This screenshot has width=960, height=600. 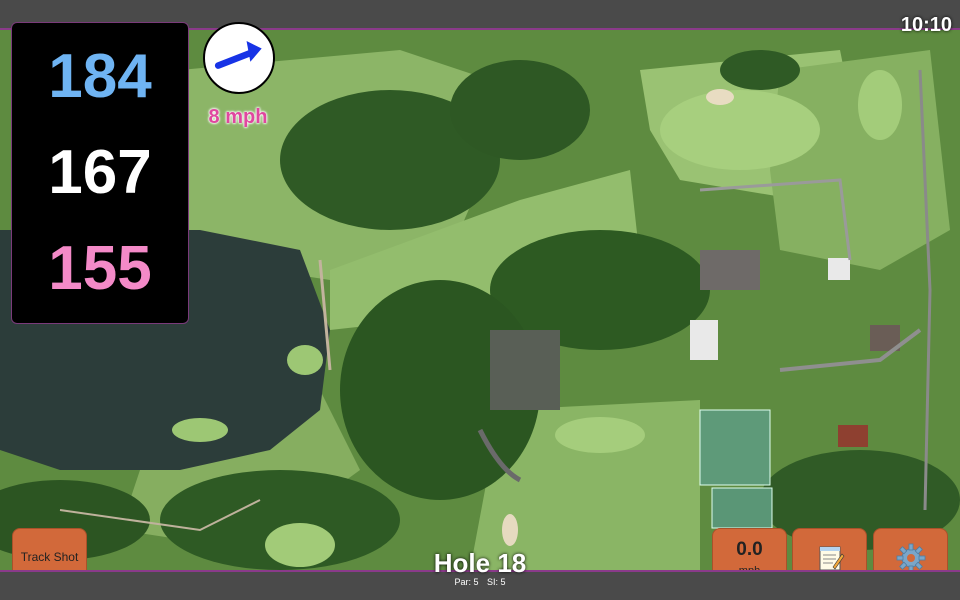 What do you see at coordinates (831, 558) in the screenshot?
I see `notepad-icon` at bounding box center [831, 558].